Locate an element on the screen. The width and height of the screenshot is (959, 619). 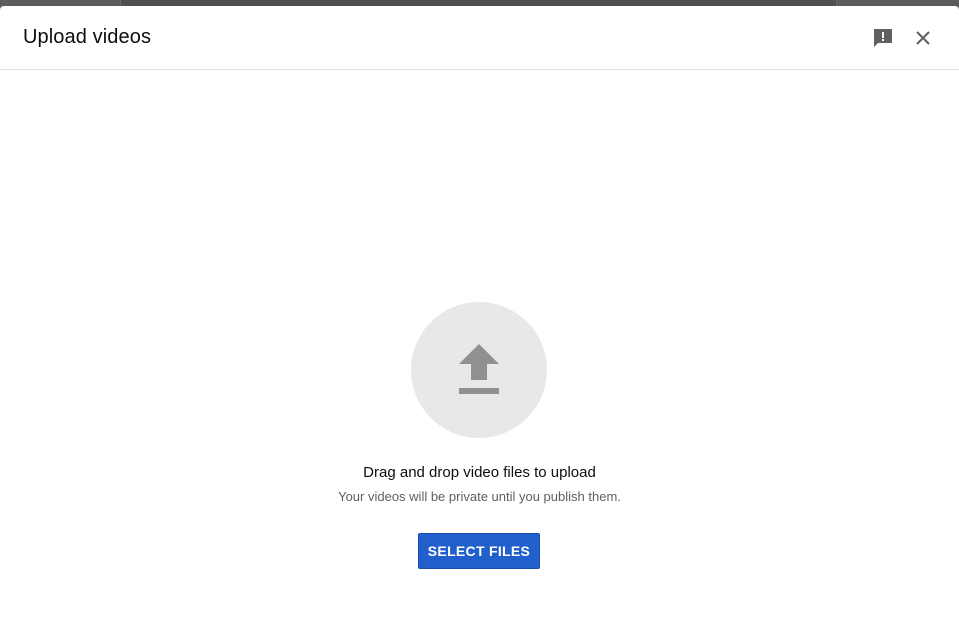
upload-circle is located at coordinates (479, 370).